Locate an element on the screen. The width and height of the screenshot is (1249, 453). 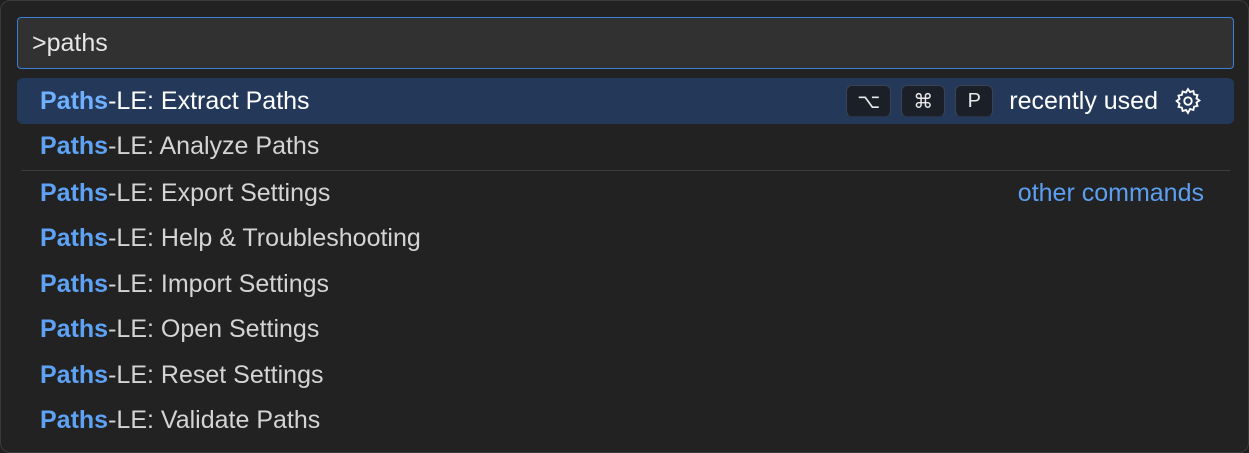
item-text: -LE: Export Settings is located at coordinates (219, 192).